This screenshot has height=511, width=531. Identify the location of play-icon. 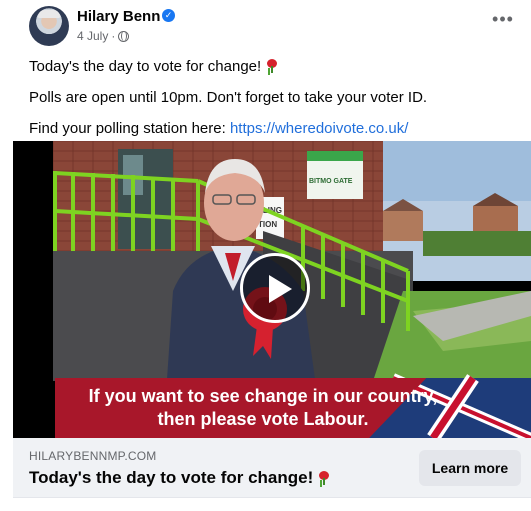
(275, 288).